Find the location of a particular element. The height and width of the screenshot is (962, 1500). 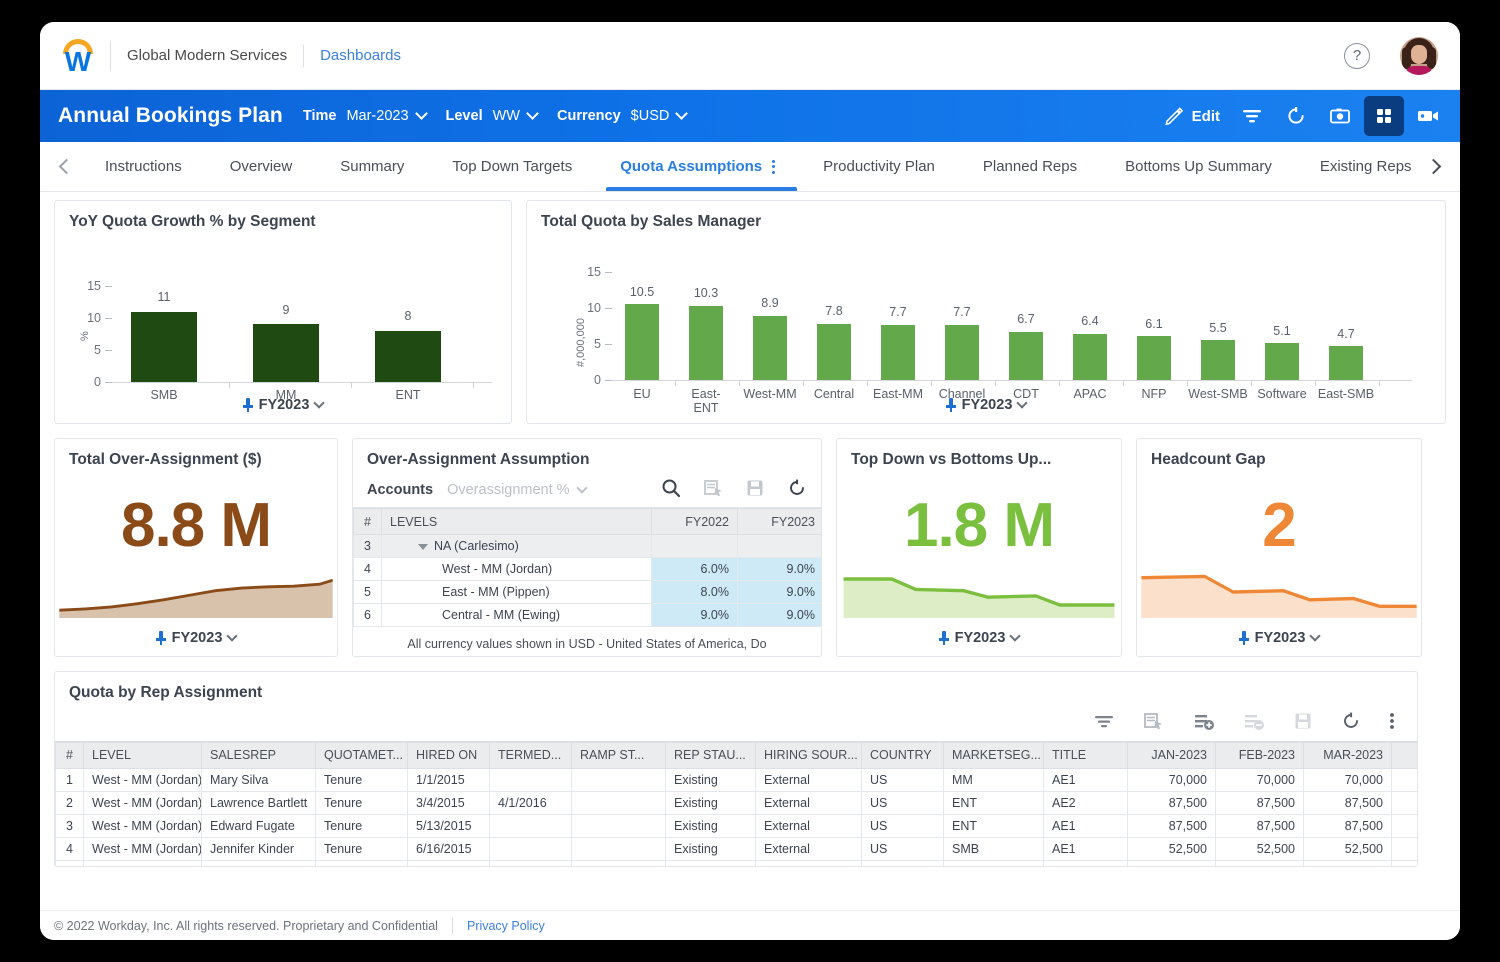

tab-quota-assumptions: Quota Assumptions is located at coordinates (697, 166).